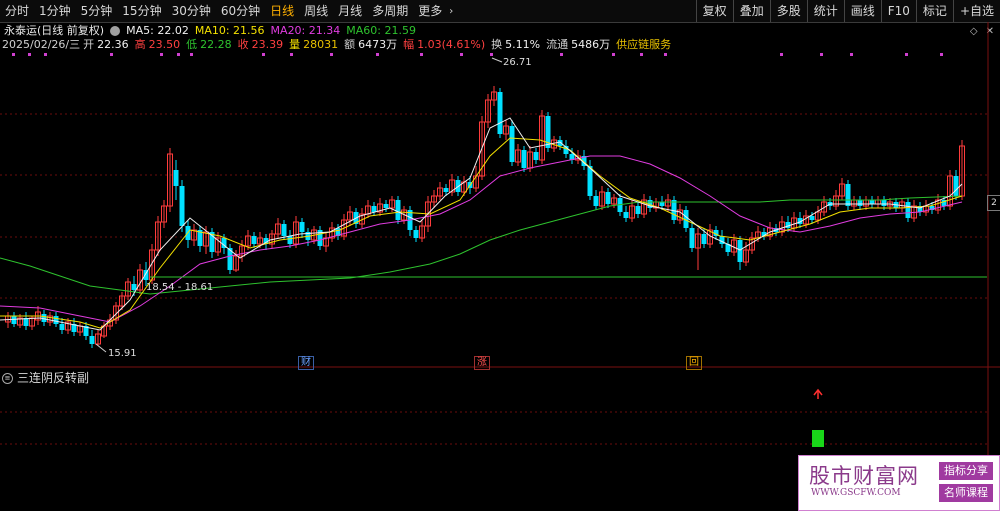 This screenshot has width=1000, height=511. What do you see at coordinates (966, 471) in the screenshot?
I see `watermark-tag-share: 指标分享` at bounding box center [966, 471].